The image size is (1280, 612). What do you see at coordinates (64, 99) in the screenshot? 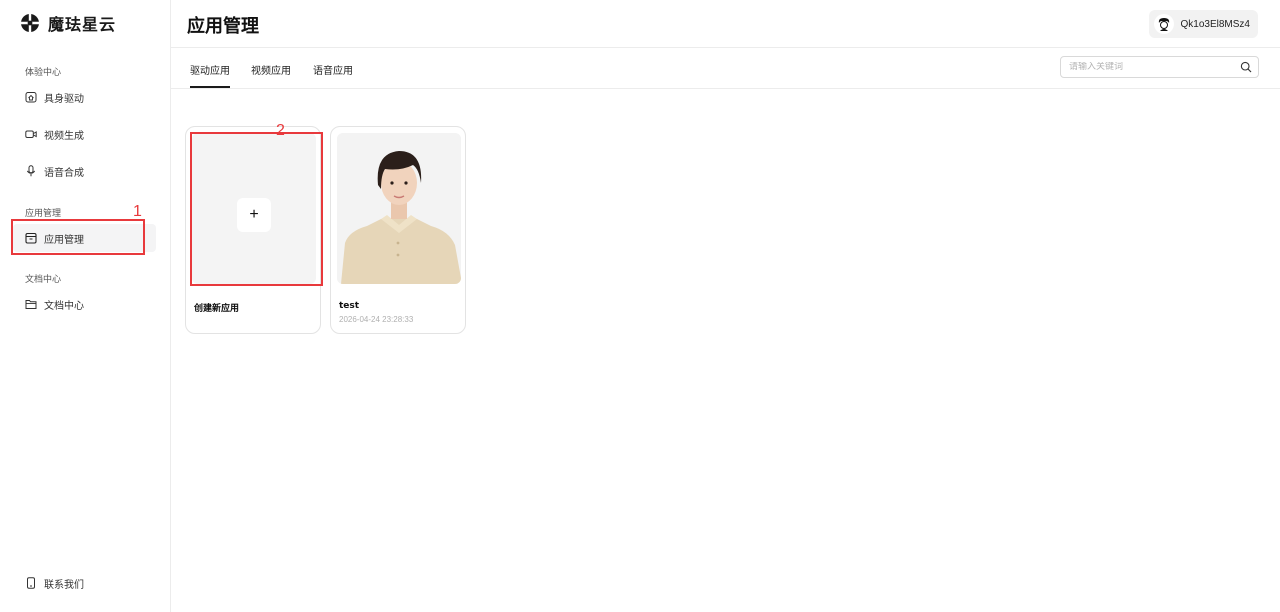
I see `sidebar-item-label: 具身驱动` at bounding box center [64, 99].